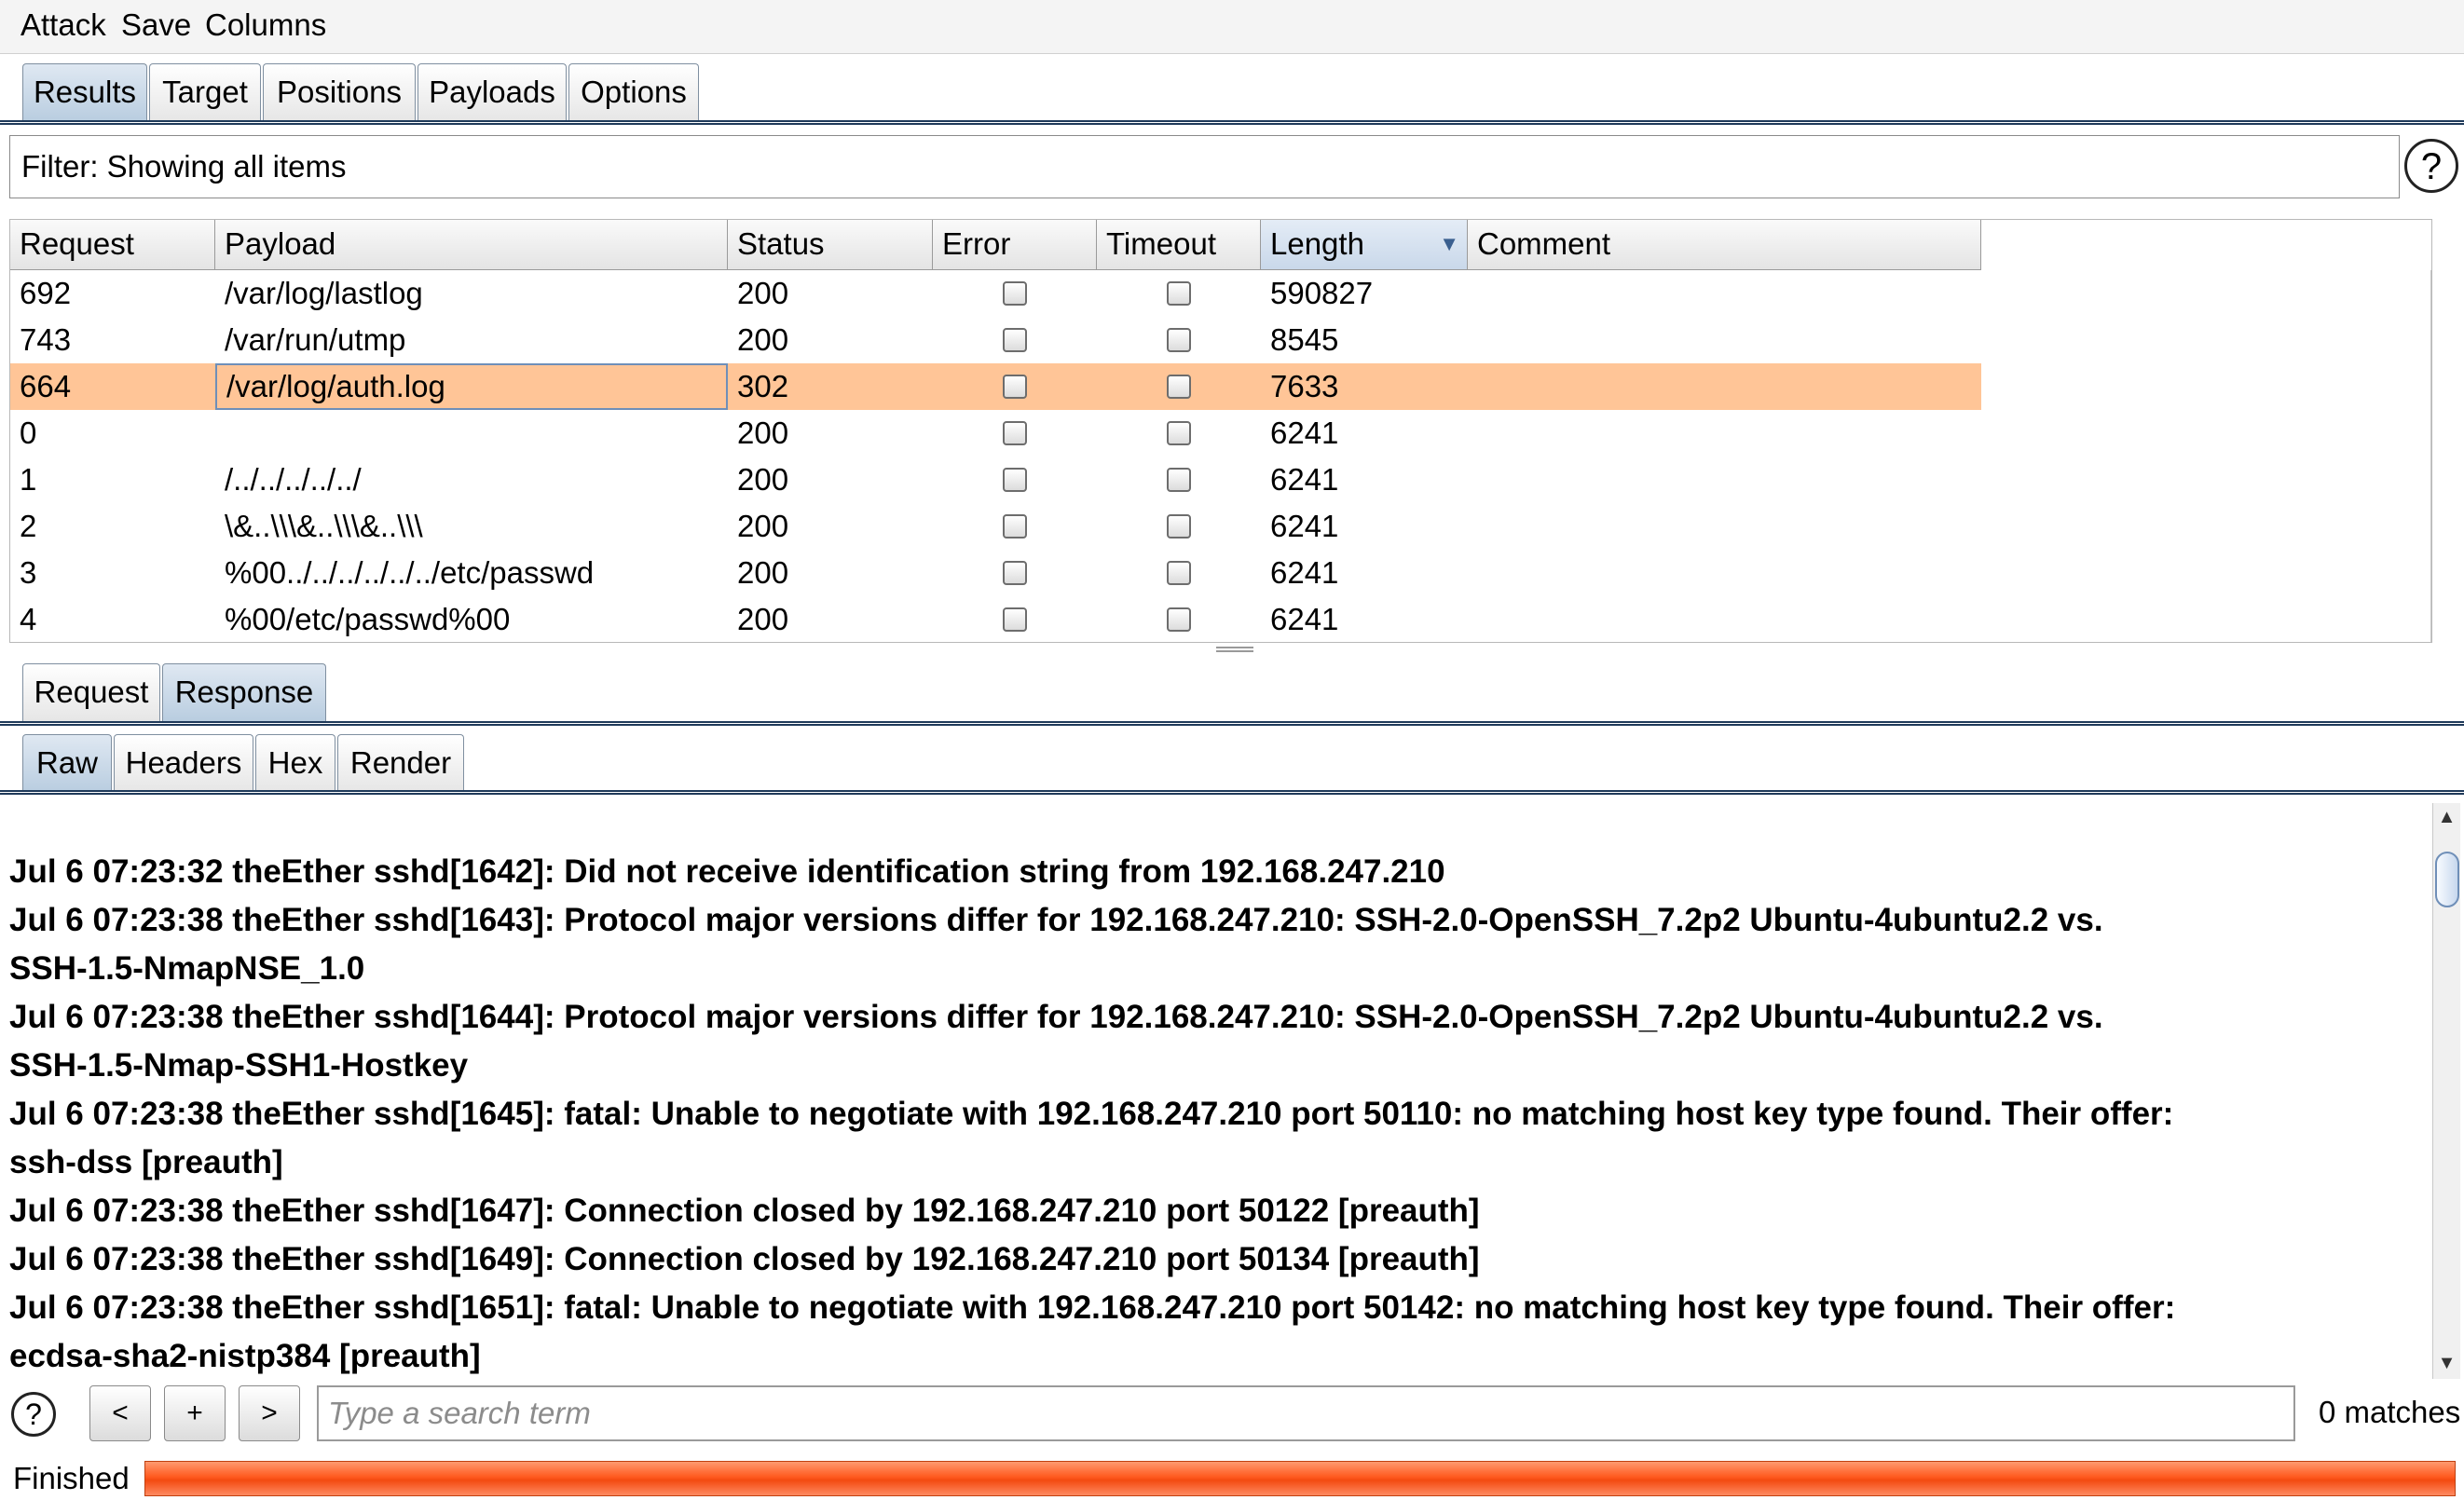 The width and height of the screenshot is (2464, 1500). I want to click on column-header-status: Status, so click(830, 245).